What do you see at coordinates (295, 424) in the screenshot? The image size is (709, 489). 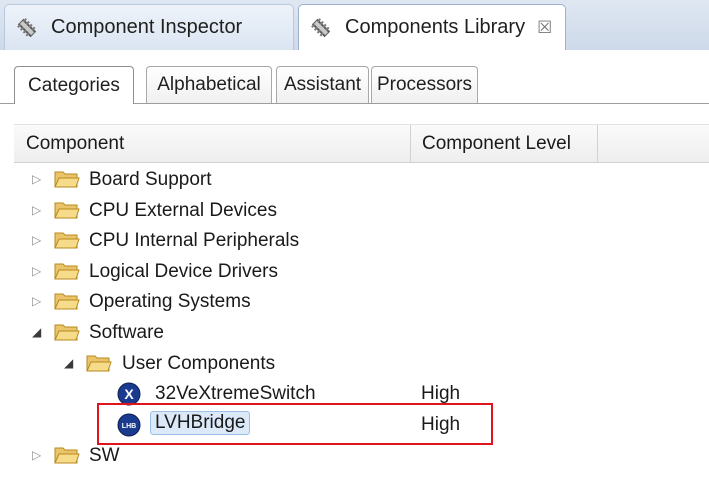 I see `highlight-box` at bounding box center [295, 424].